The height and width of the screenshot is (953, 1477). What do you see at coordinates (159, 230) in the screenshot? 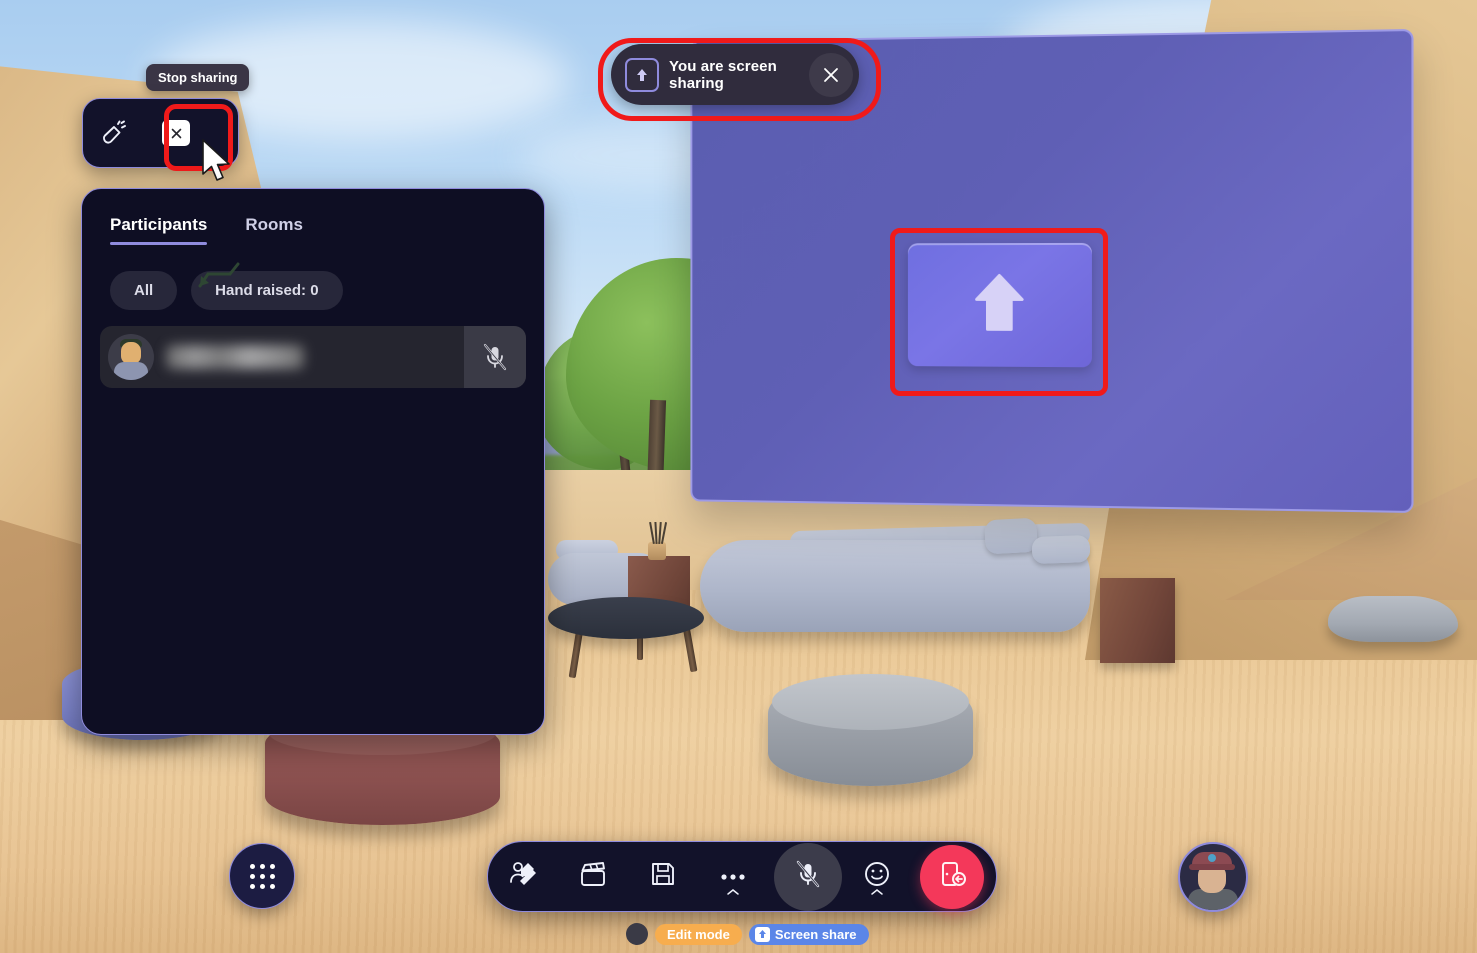
I see `tab-participants: Participants` at bounding box center [159, 230].